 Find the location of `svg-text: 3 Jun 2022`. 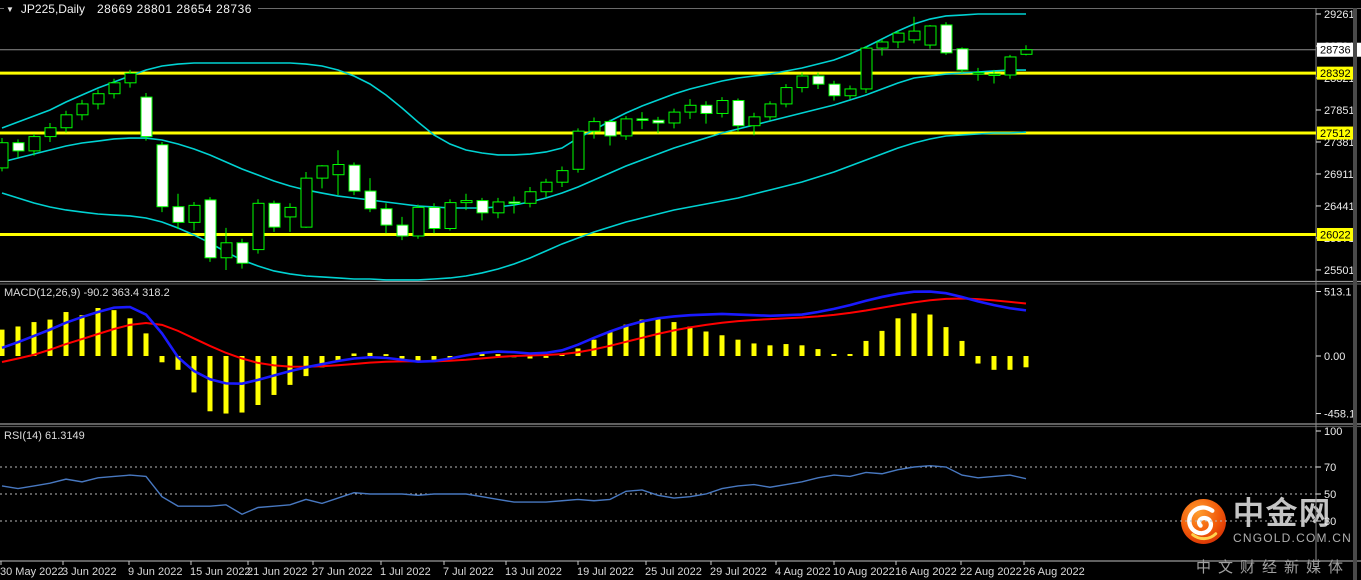

svg-text: 3 Jun 2022 is located at coordinates (89, 572).